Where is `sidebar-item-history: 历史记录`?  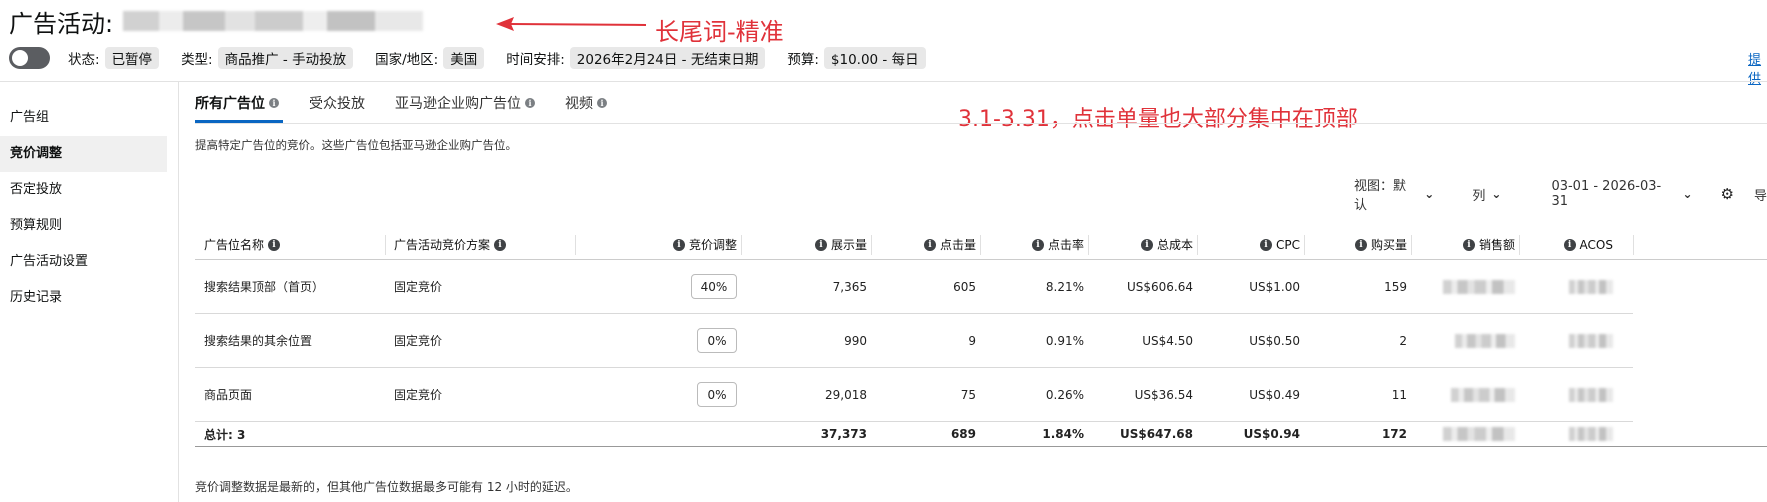 sidebar-item-history: 历史记录 is located at coordinates (85, 298).